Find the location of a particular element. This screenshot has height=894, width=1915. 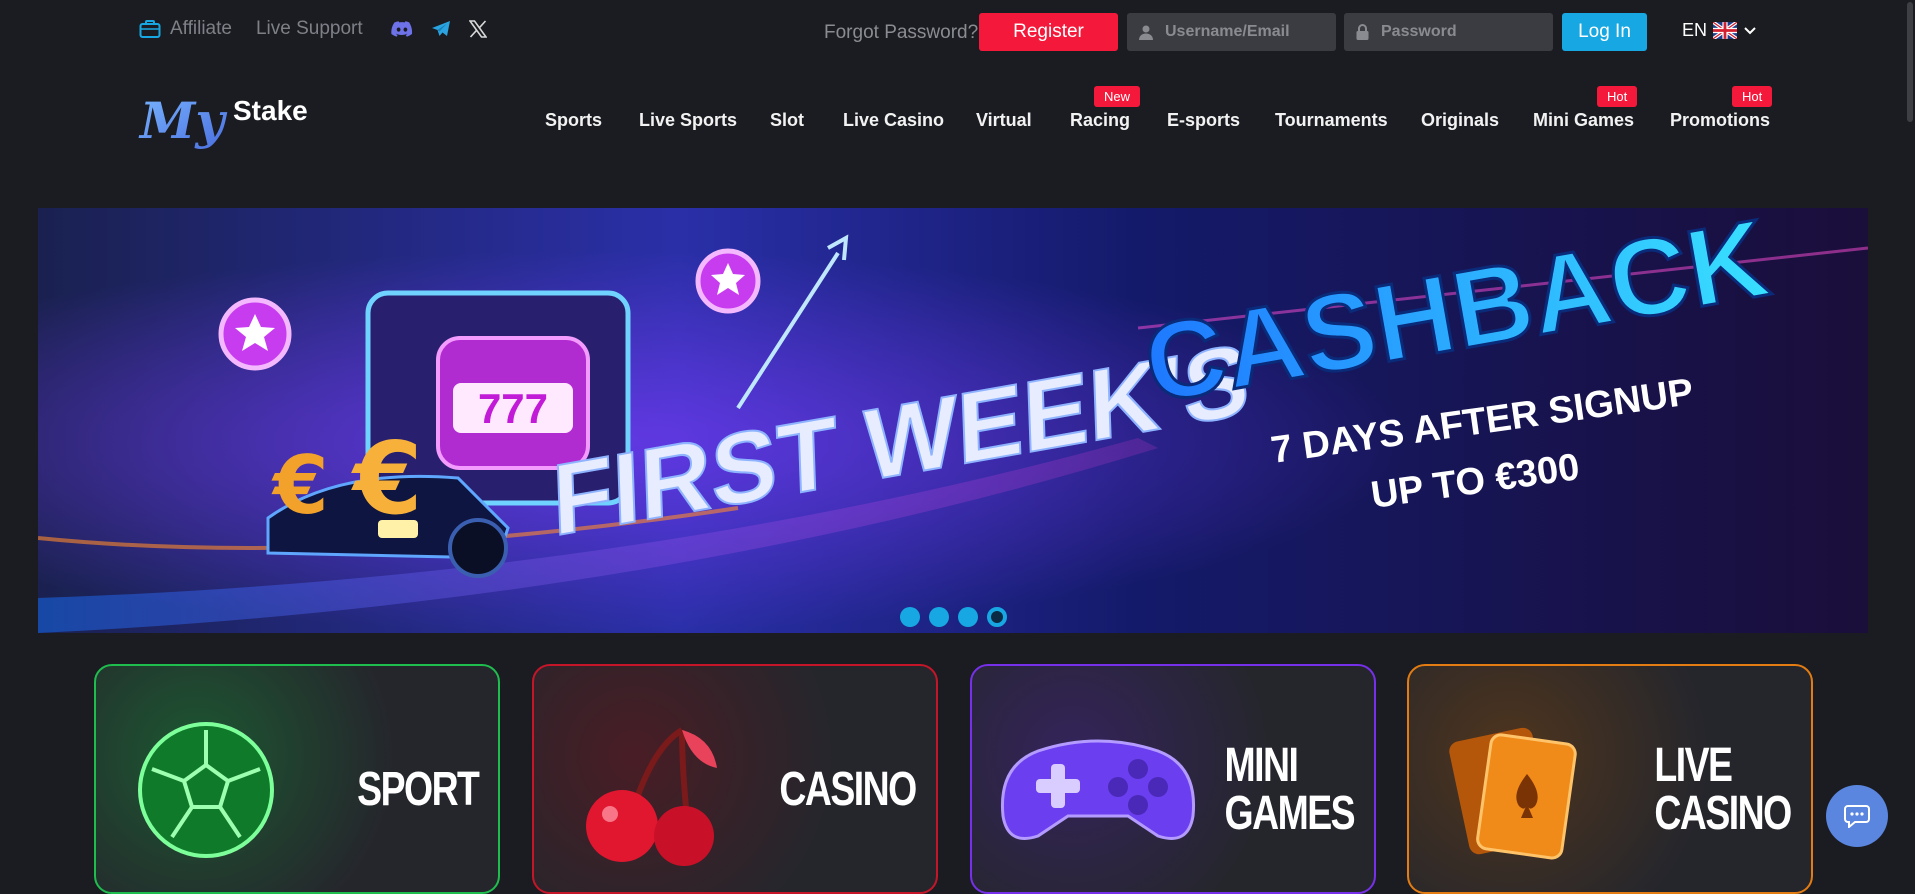

live-support-link: Live Support is located at coordinates (309, 29).